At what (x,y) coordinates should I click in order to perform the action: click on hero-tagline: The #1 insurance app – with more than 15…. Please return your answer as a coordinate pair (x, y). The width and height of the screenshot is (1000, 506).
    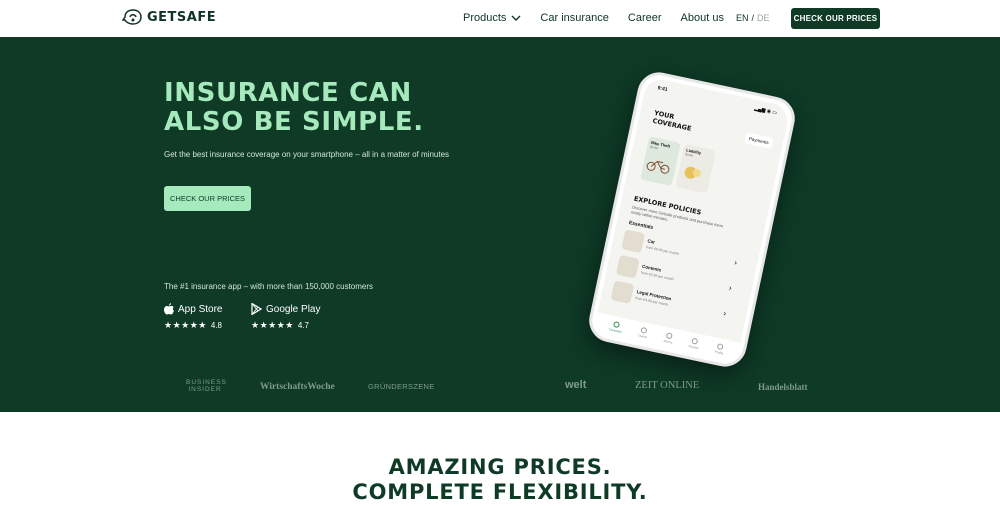
    Looking at the image, I should click on (269, 286).